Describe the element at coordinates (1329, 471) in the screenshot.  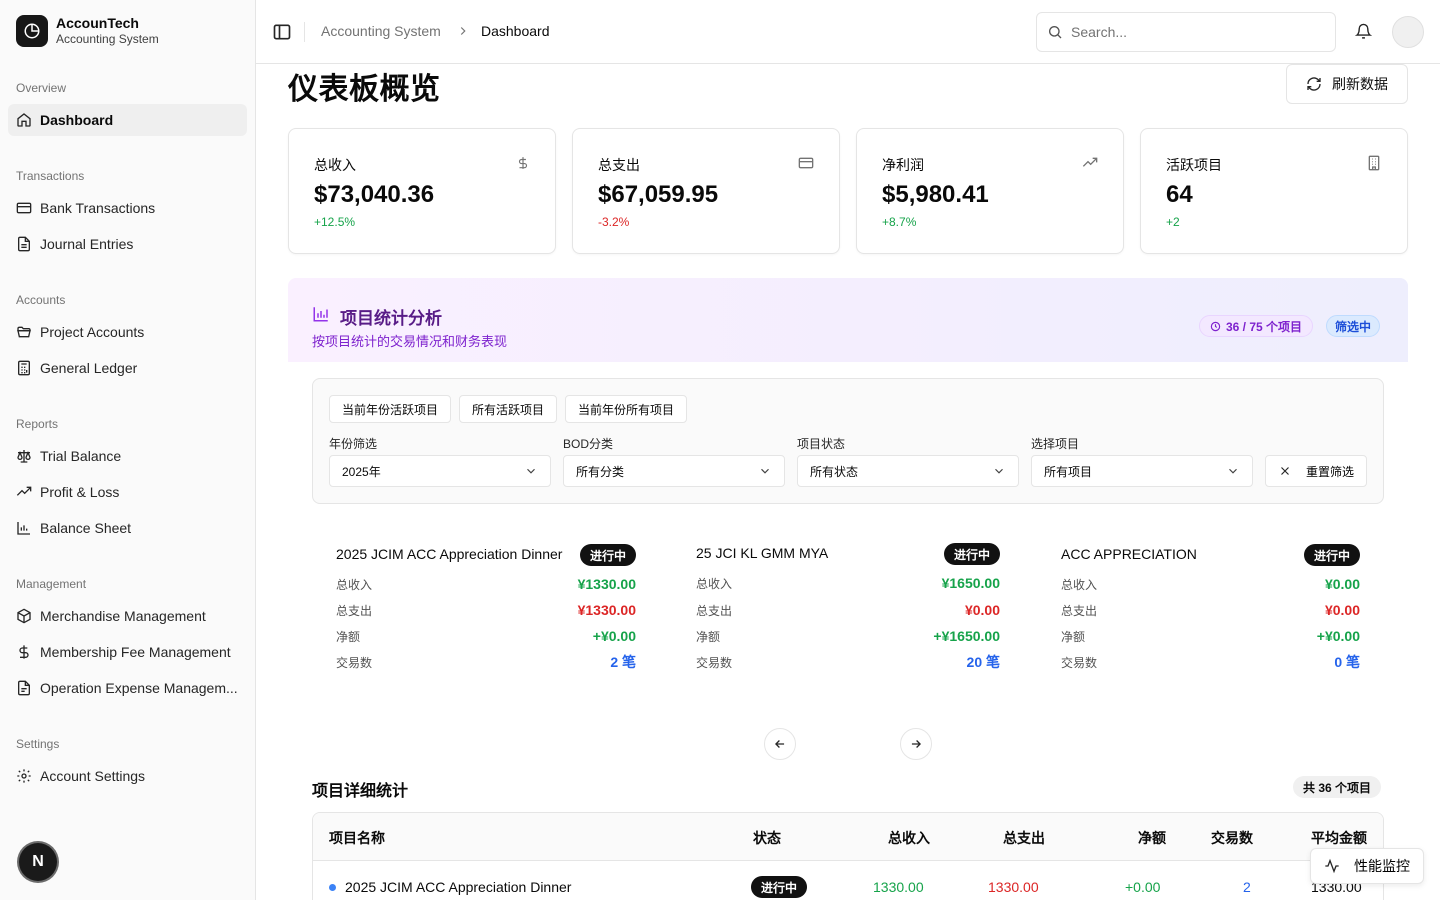
I see `reset-filter-label: 重置筛选` at that location.